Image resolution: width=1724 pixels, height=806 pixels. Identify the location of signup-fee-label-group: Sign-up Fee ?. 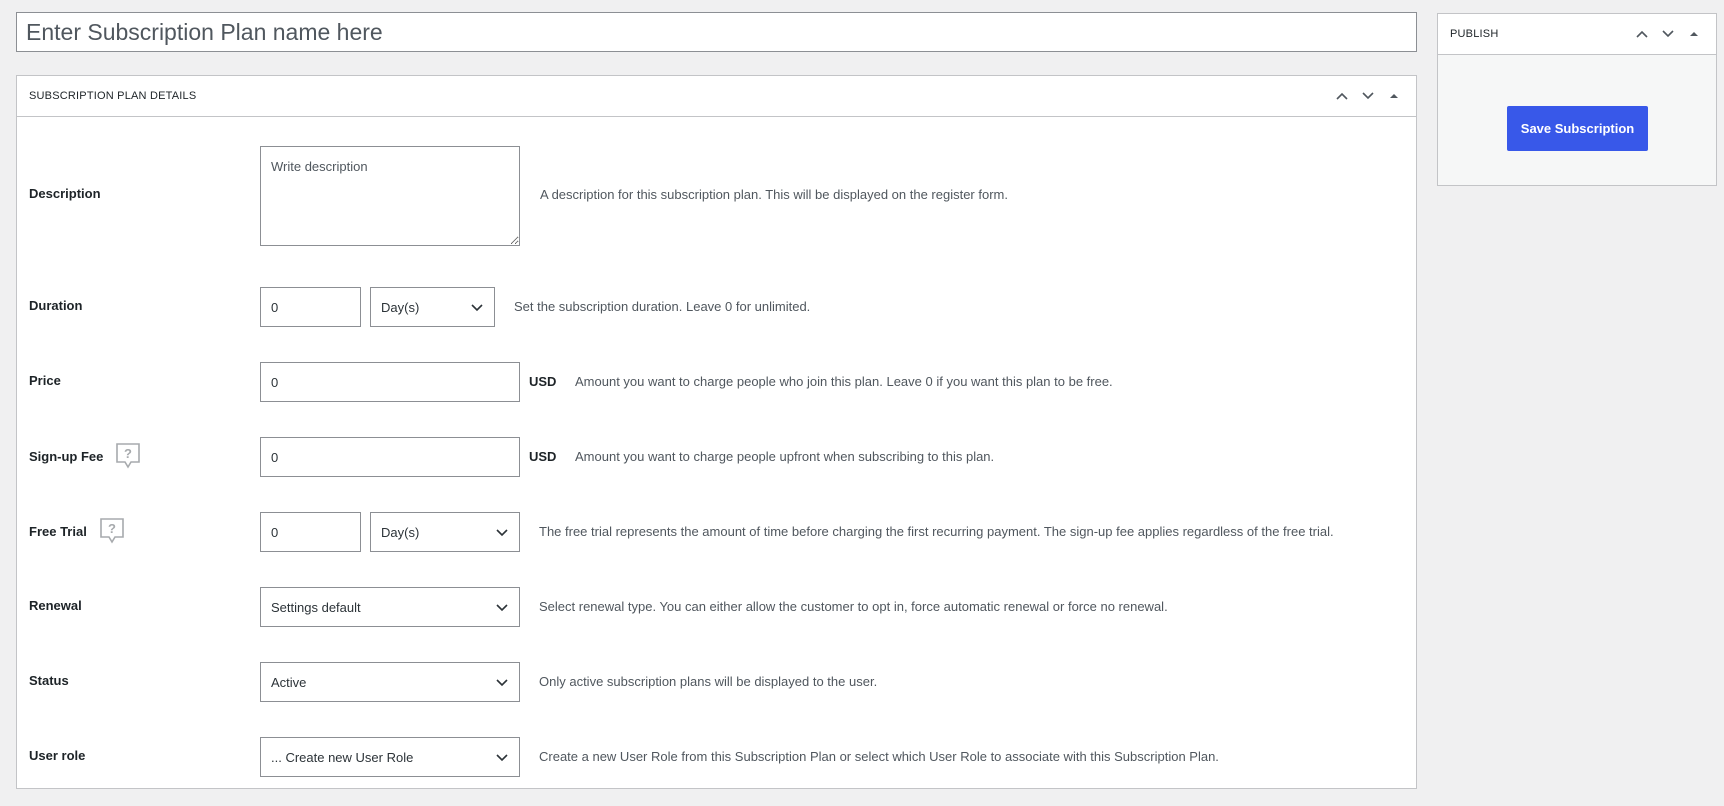
(85, 456).